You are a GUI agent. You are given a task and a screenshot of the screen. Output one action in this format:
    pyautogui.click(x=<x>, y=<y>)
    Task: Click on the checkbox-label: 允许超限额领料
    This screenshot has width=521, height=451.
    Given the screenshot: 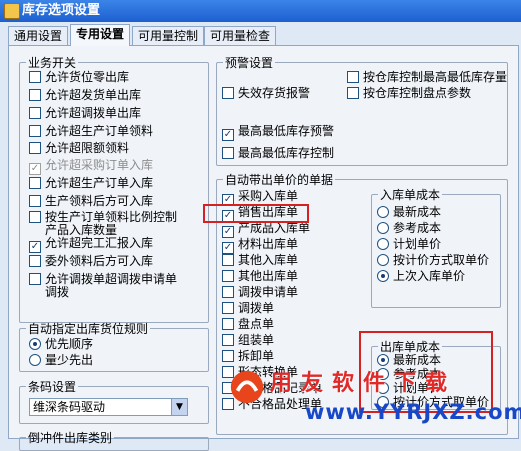 What is the action you would take?
    pyautogui.click(x=87, y=148)
    